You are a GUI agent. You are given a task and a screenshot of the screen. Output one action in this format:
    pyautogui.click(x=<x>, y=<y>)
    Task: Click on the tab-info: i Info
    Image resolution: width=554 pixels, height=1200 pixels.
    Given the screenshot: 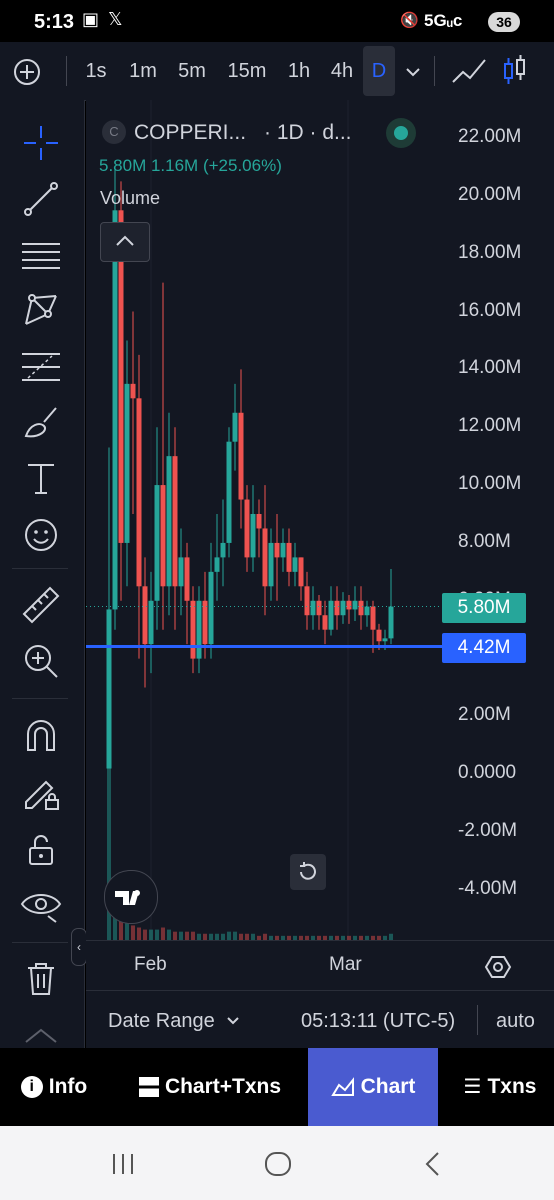 What is the action you would take?
    pyautogui.click(x=54, y=1087)
    